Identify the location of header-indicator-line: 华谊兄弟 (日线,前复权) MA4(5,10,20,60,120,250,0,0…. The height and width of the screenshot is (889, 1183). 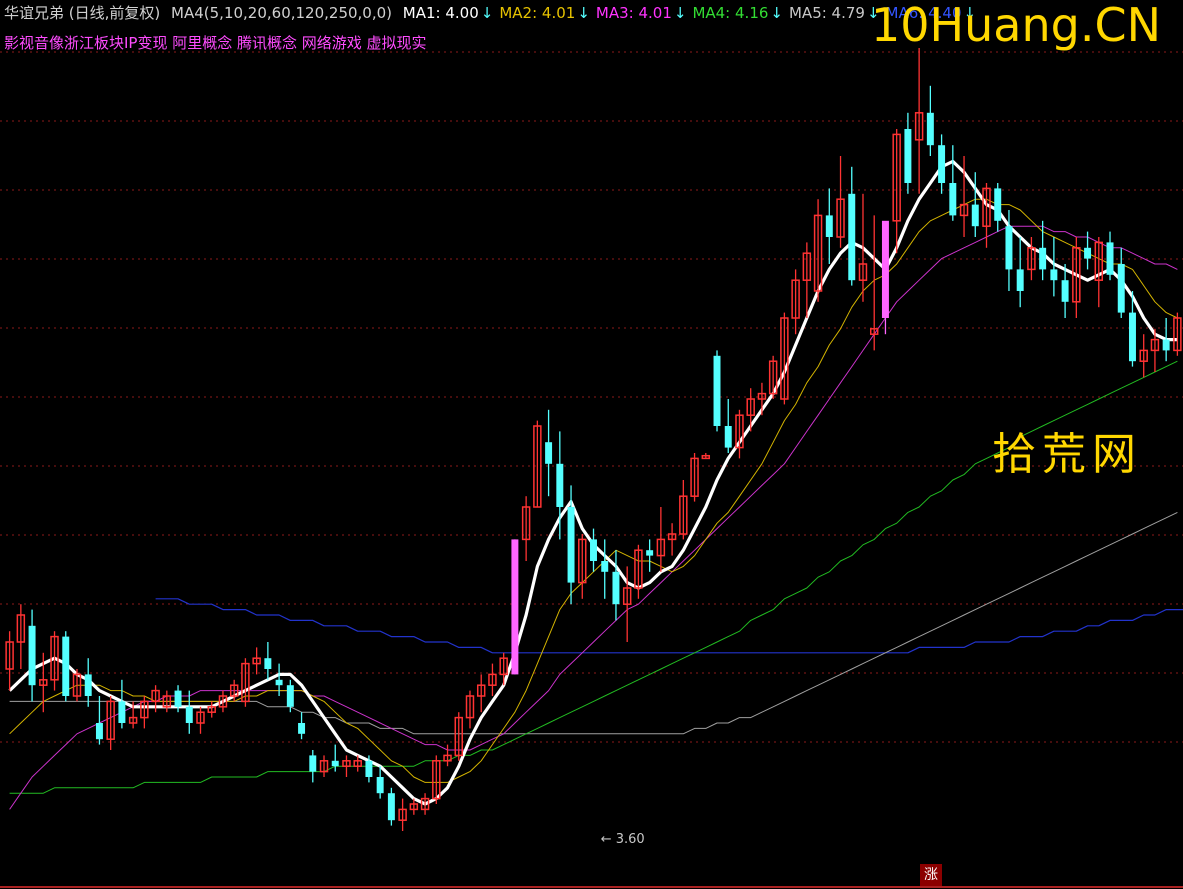
(496, 12).